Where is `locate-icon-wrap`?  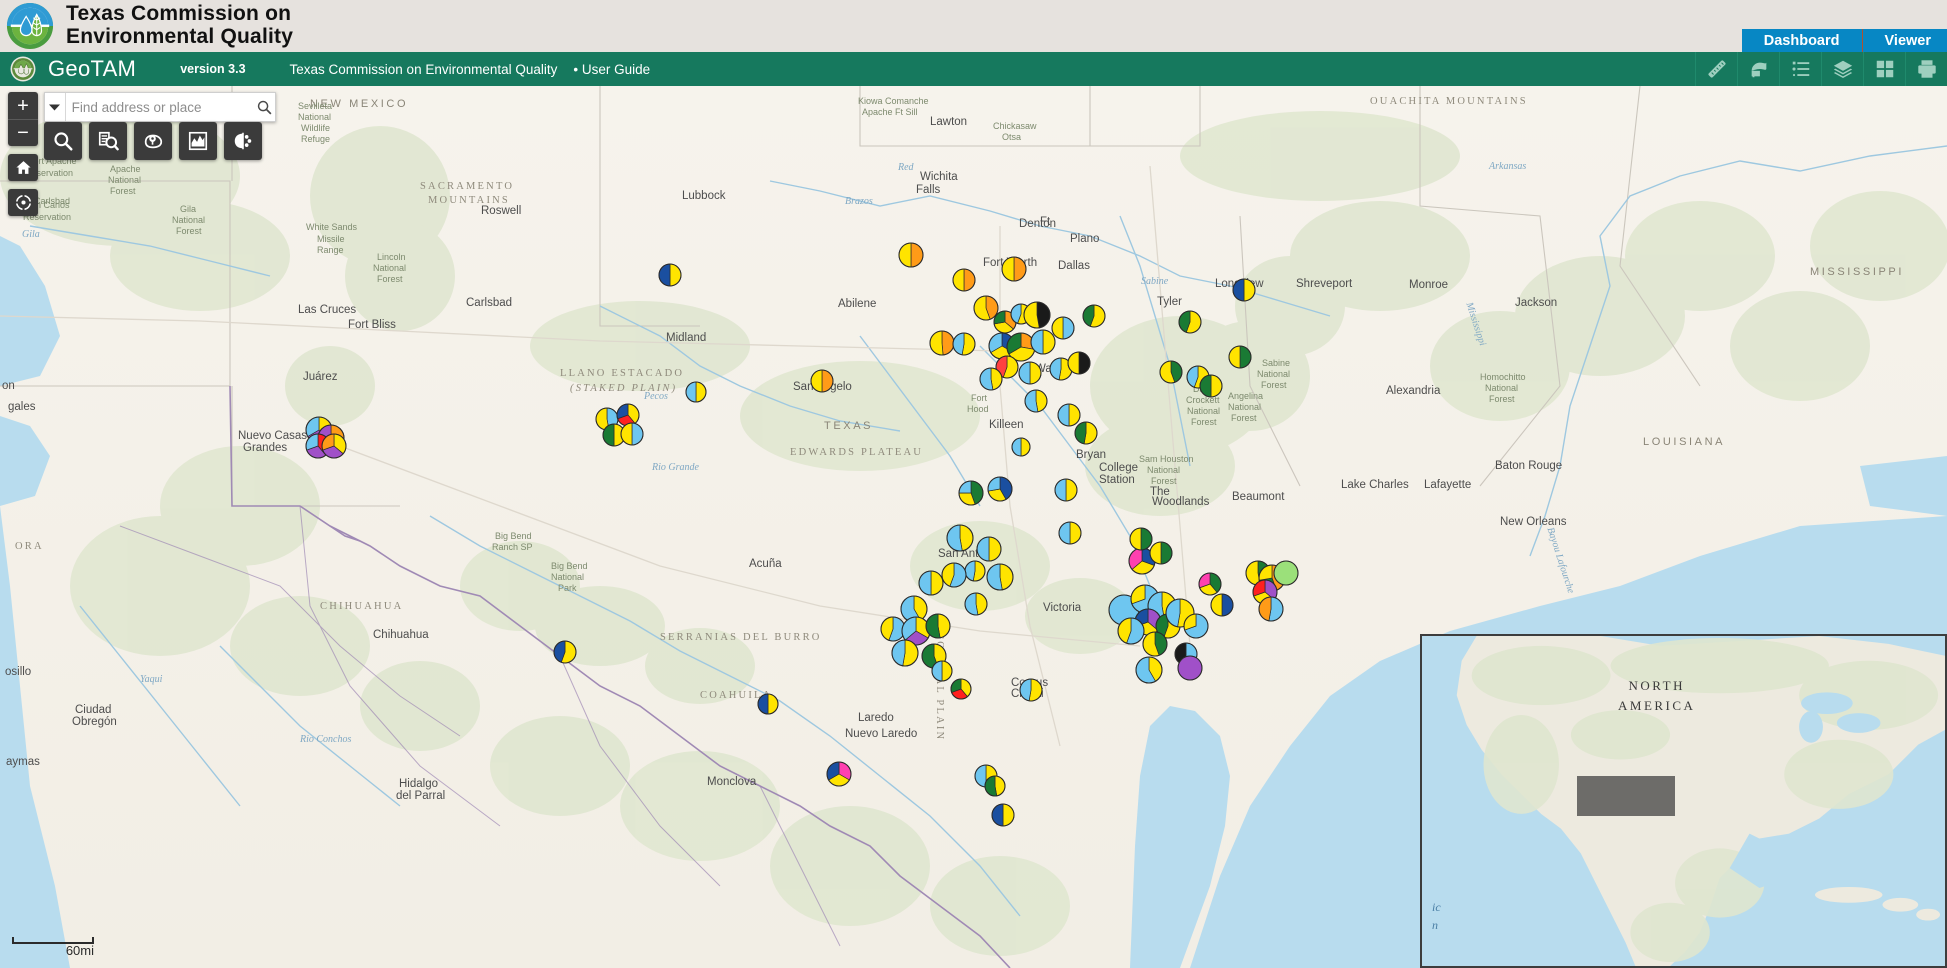 locate-icon-wrap is located at coordinates (23, 202).